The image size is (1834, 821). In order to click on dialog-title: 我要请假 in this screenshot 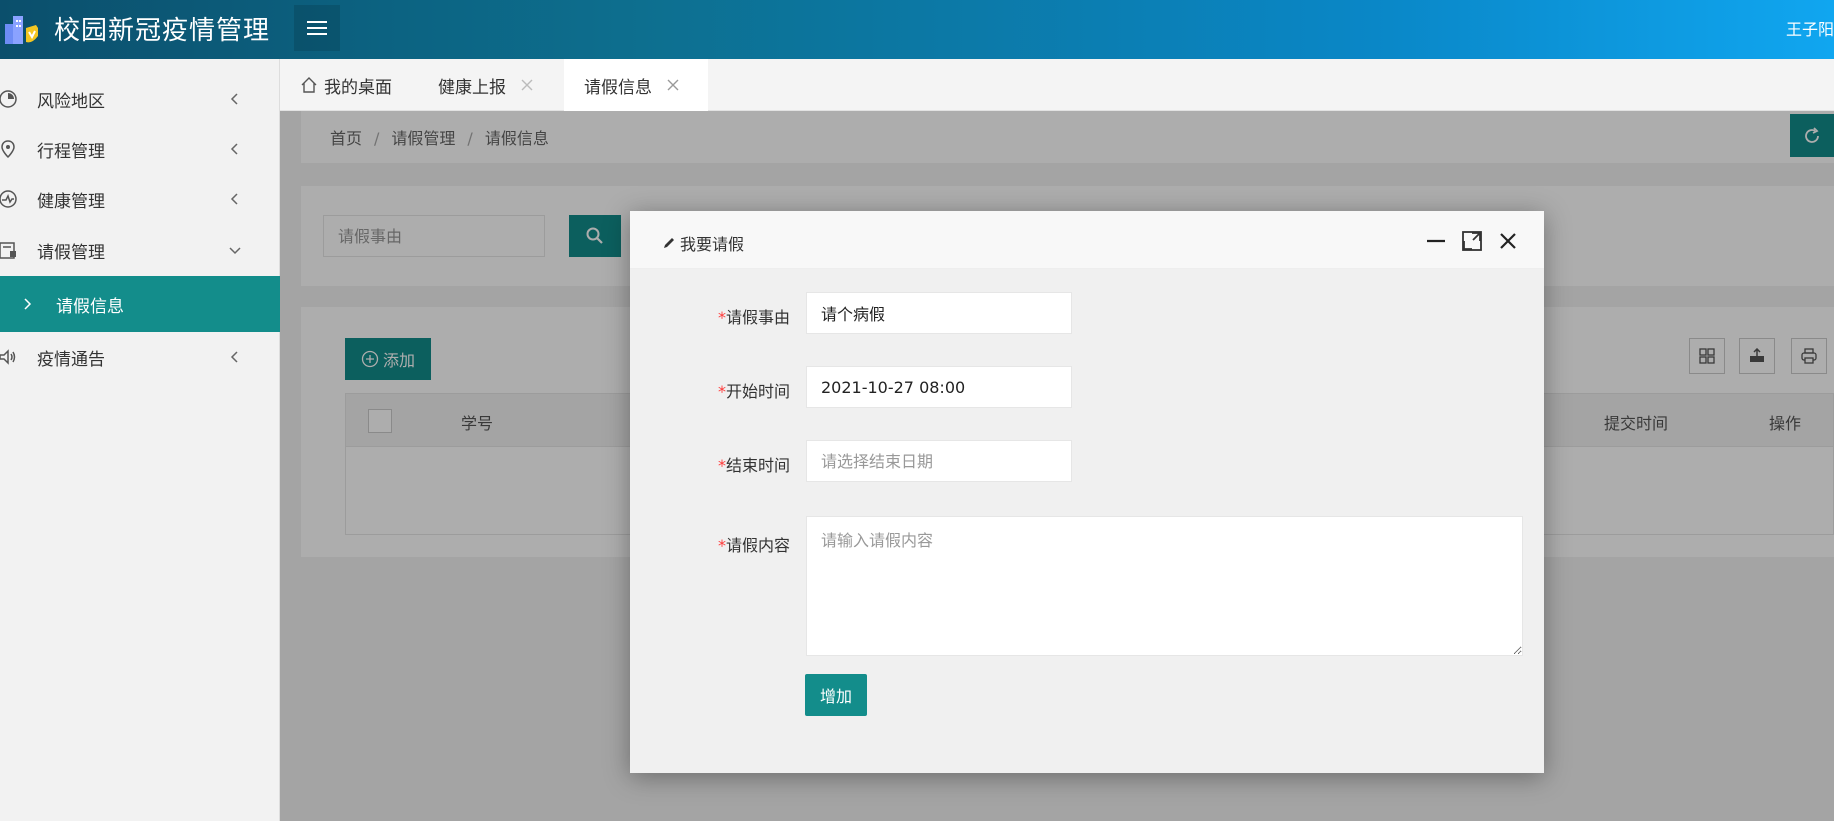, I will do `click(703, 243)`.